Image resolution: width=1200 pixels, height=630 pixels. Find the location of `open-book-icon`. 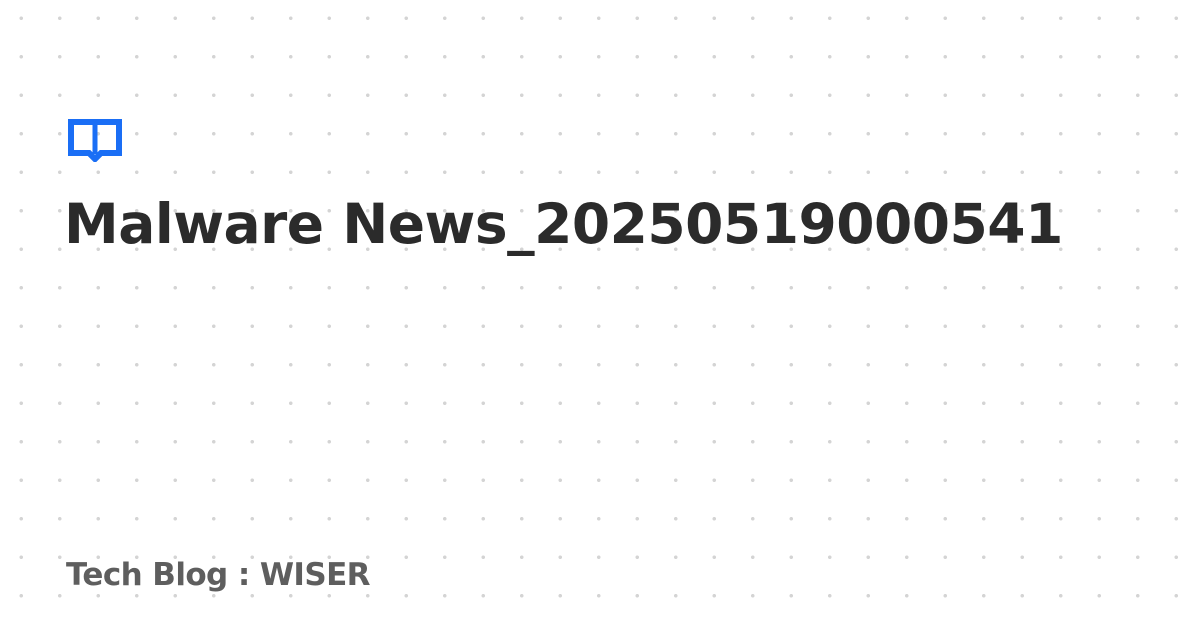

open-book-icon is located at coordinates (95, 140).